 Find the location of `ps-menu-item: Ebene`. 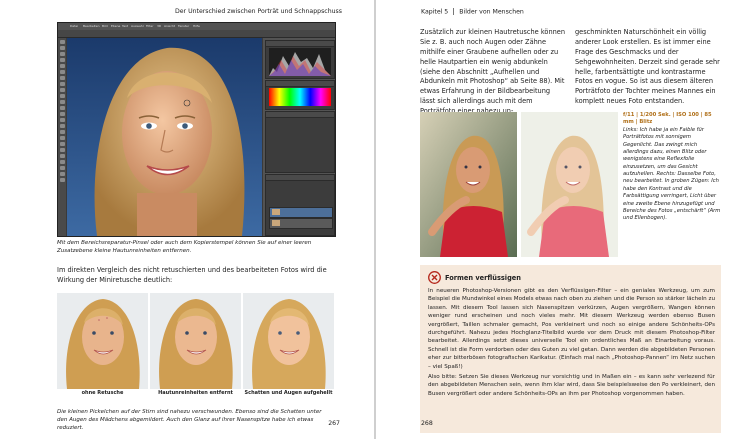

ps-menu-item: Ebene is located at coordinates (116, 26).